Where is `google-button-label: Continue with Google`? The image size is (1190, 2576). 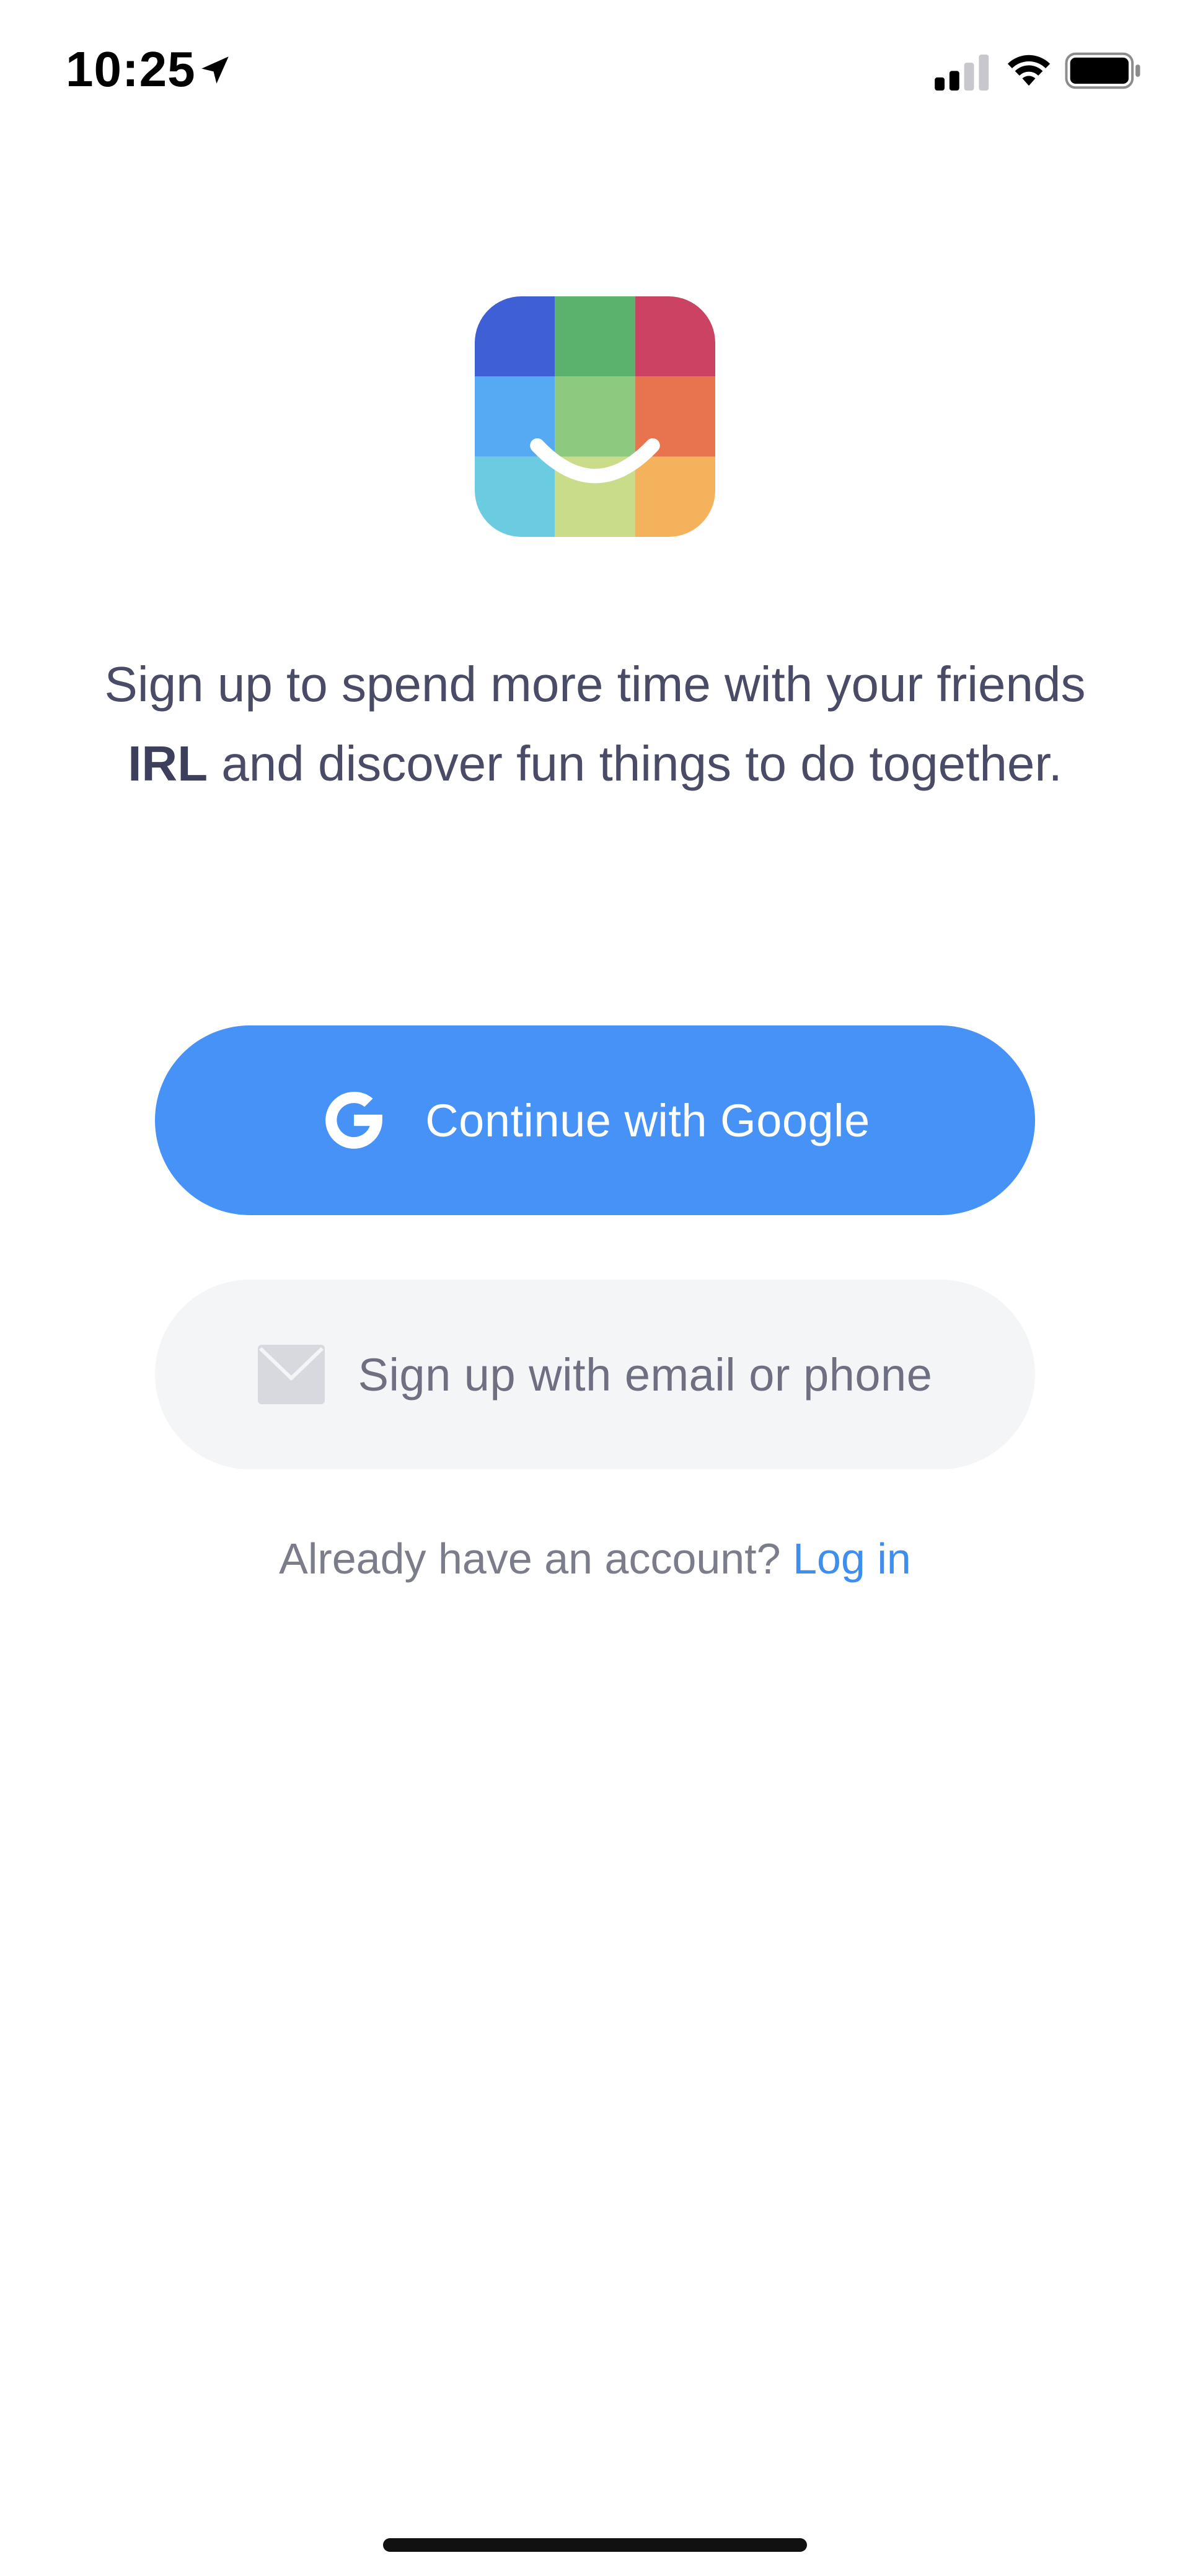
google-button-label: Continue with Google is located at coordinates (647, 1120).